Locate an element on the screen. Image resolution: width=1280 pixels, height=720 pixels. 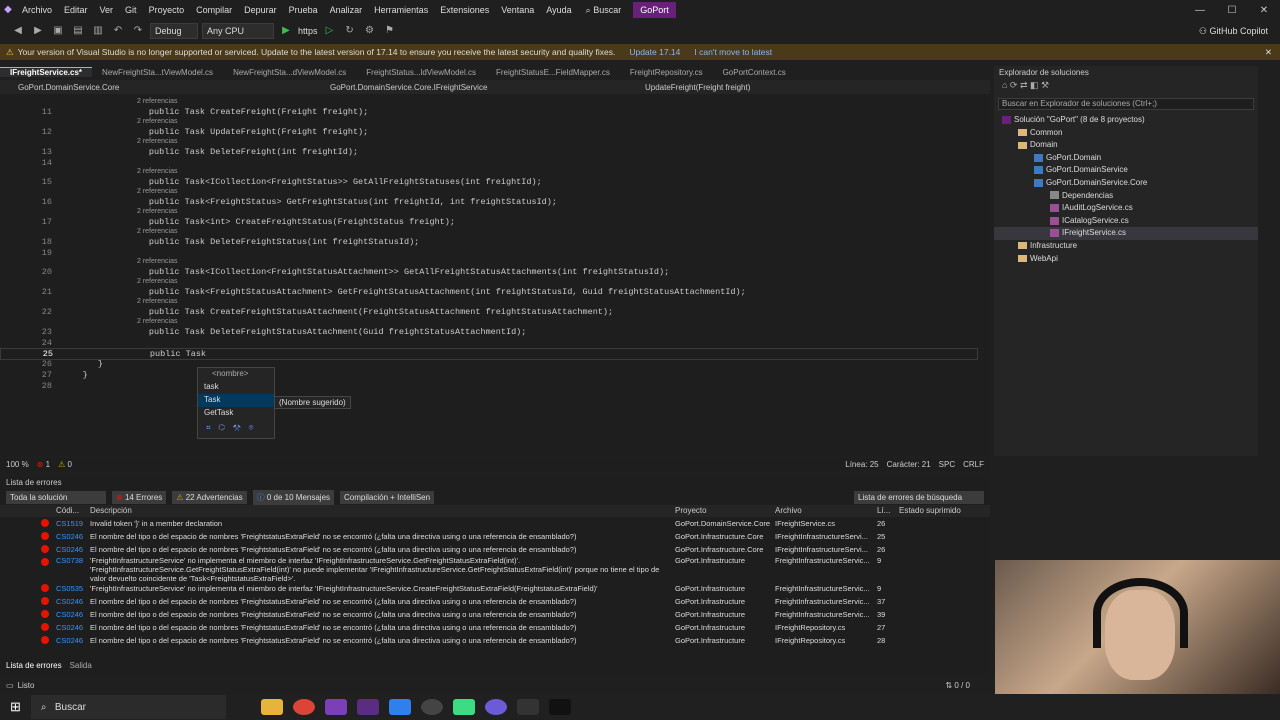
solution-tree-item: Infrastructure is located at coordinates (1126, 246).